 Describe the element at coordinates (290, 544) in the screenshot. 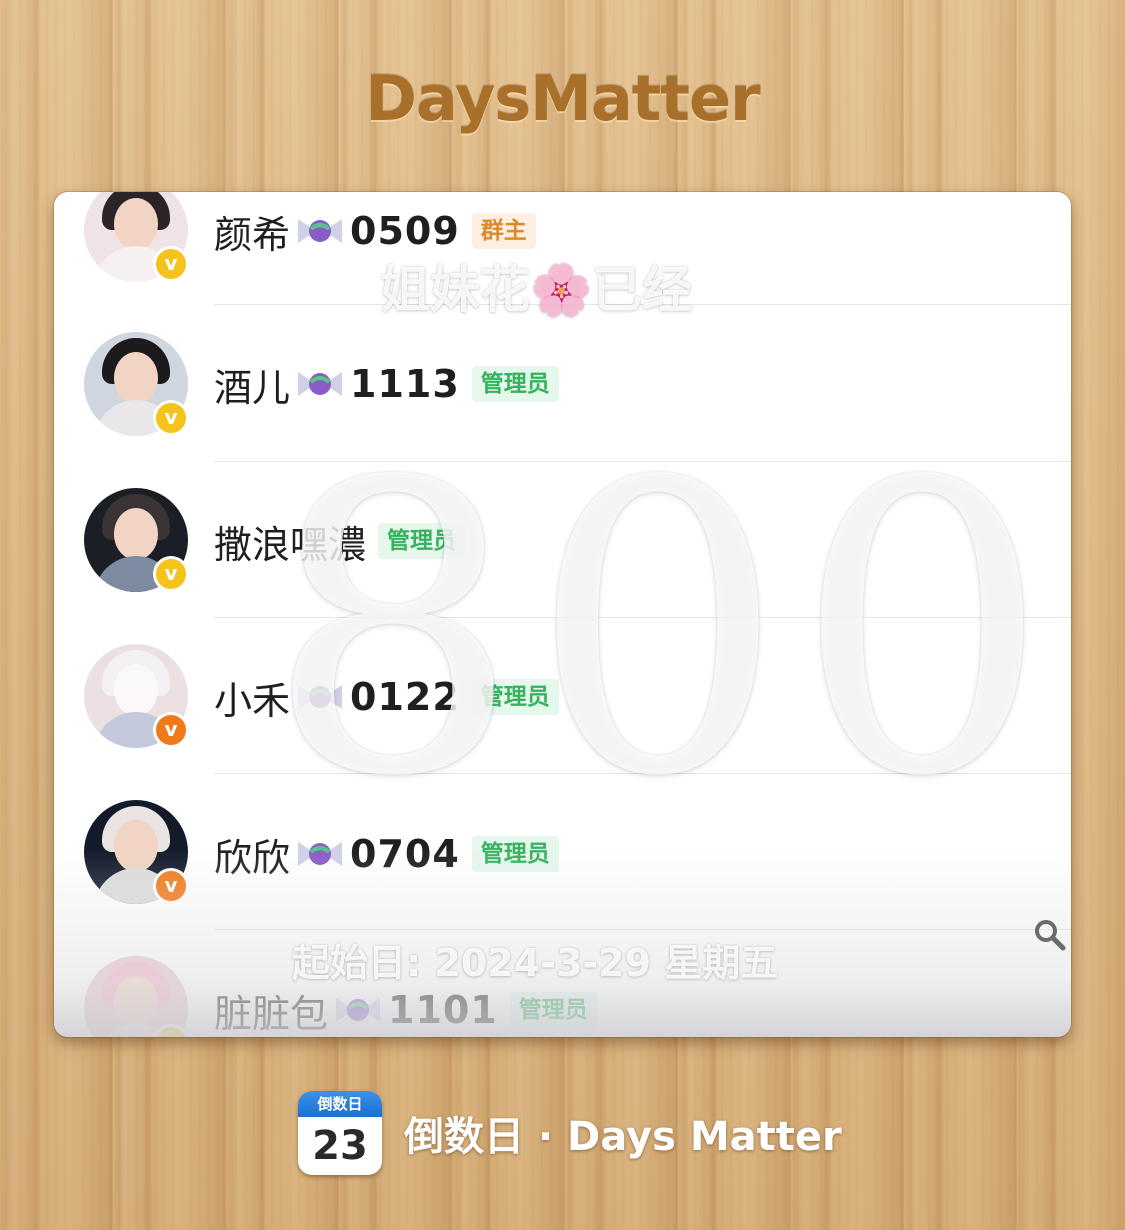

I see `member-name: 撒浪嘿濃` at that location.